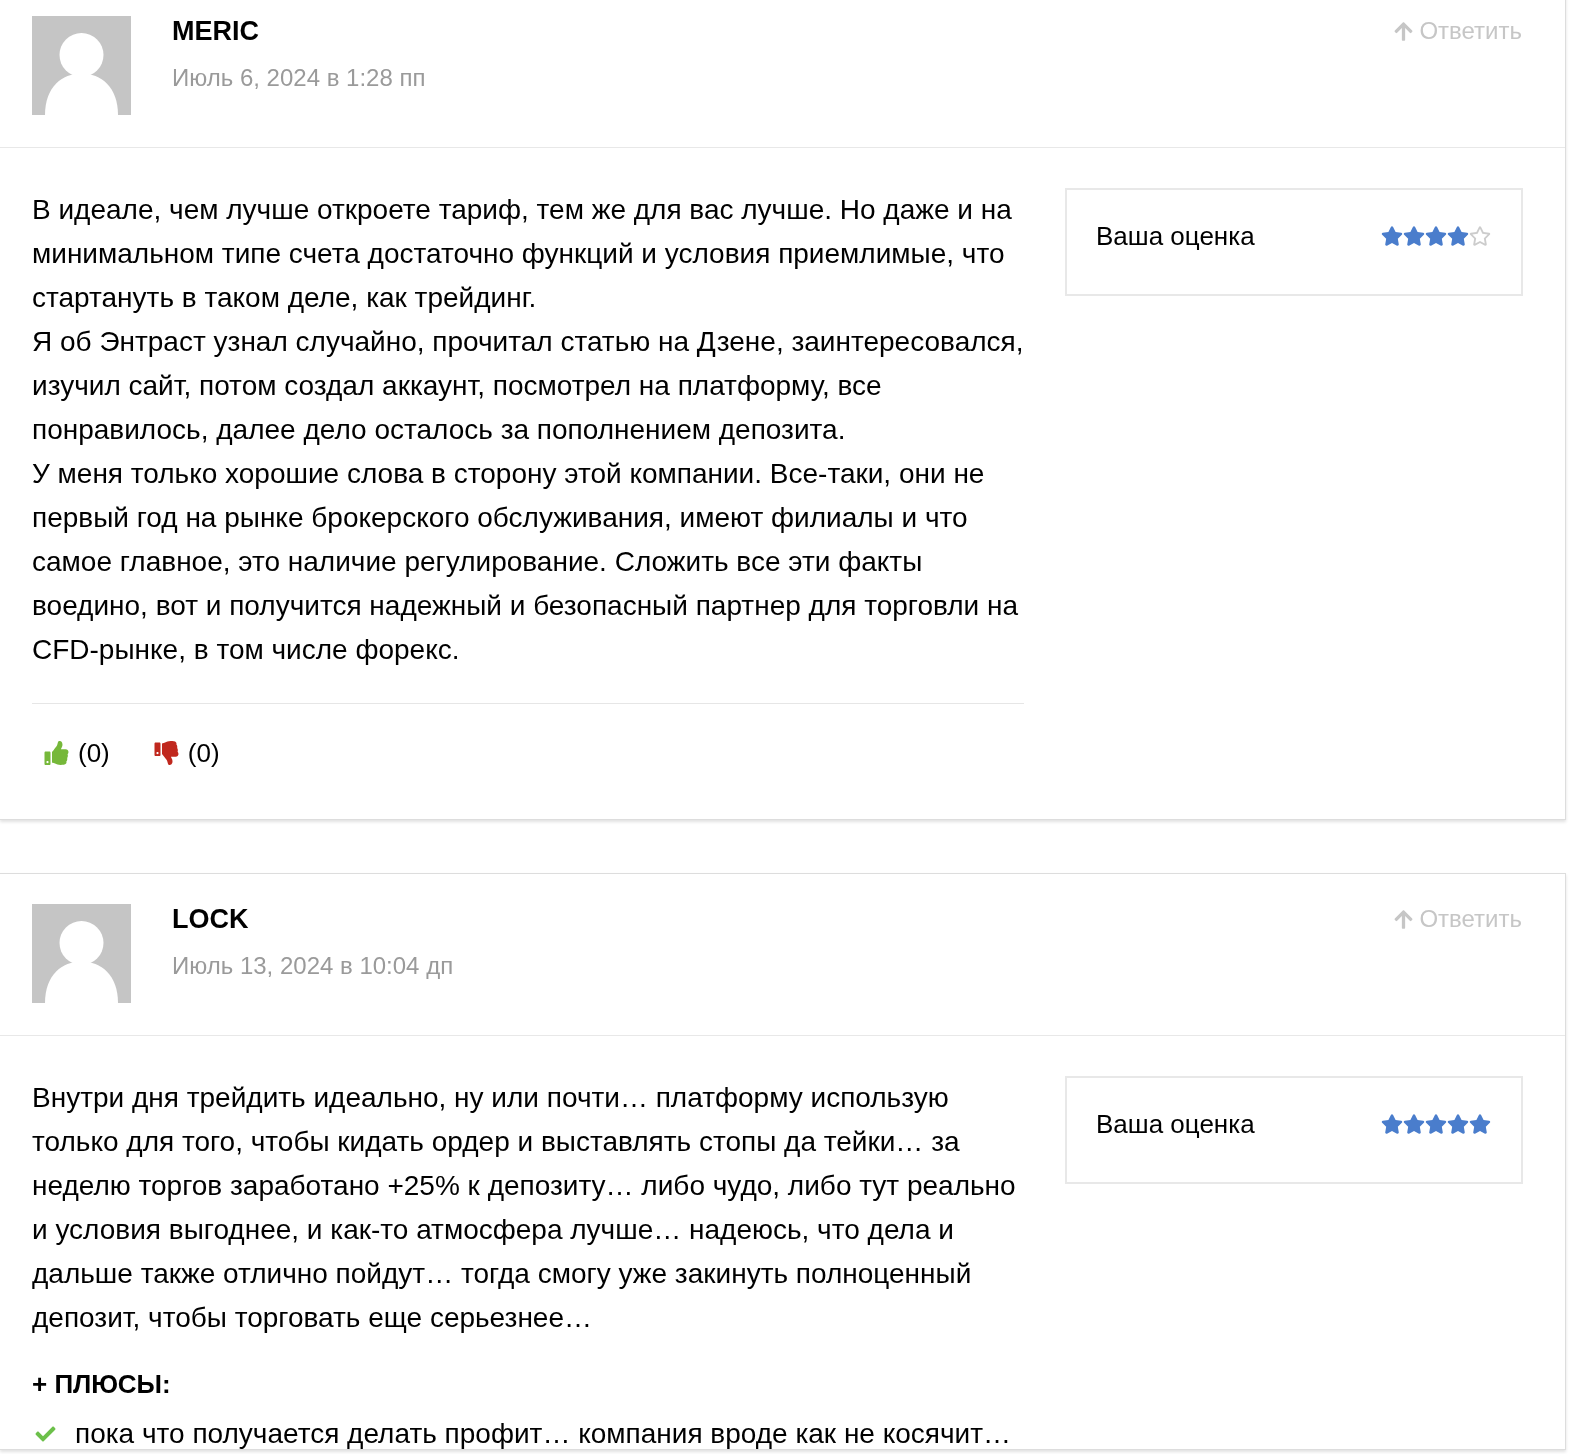 This screenshot has height=1454, width=1586. What do you see at coordinates (522, 254) in the screenshot?
I see `comment-text: В идеале, чем лучше откроете тариф, тем же для вас лучше. Но даже и на минимальном типе счета достаточно функций и условия приемлимые, что стартануть в таком деле, как трейдинг.` at bounding box center [522, 254].